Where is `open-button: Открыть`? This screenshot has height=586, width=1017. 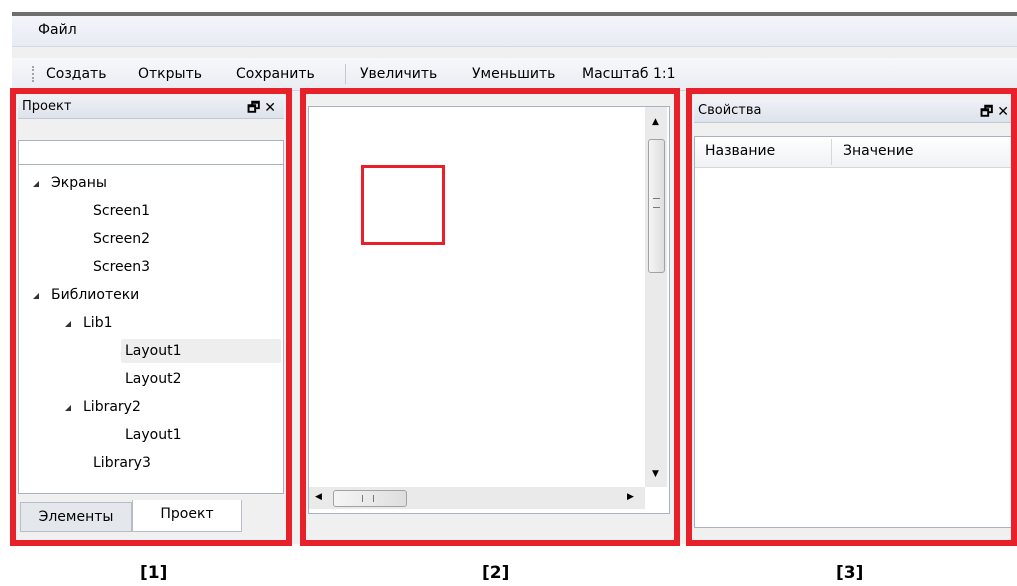 open-button: Открыть is located at coordinates (170, 74).